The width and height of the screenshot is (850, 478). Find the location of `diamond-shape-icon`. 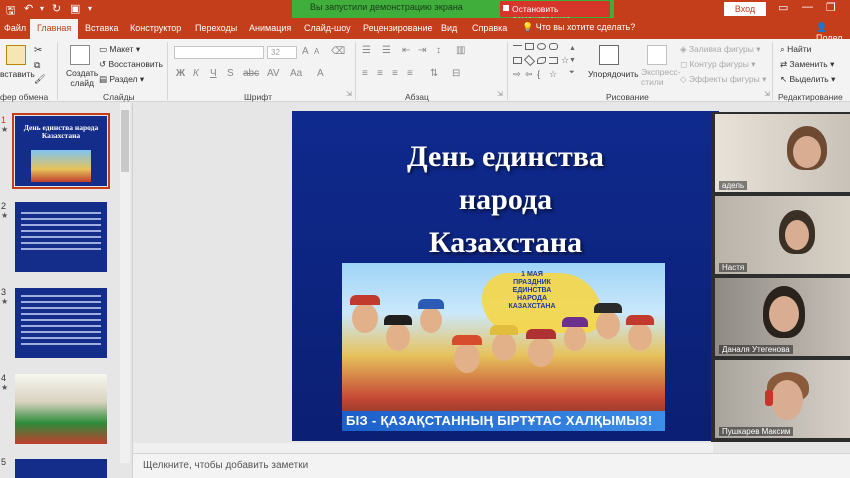

diamond-shape-icon is located at coordinates (529, 60).